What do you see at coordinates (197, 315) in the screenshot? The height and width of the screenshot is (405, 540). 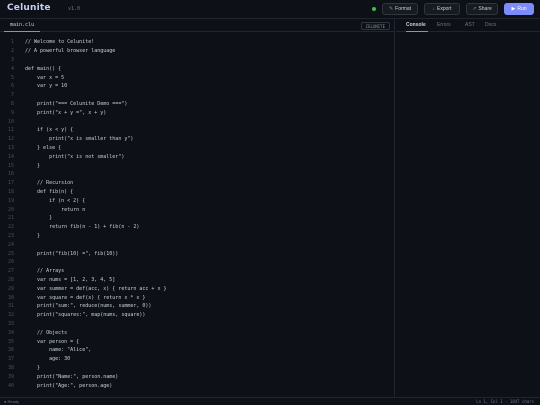 I see `code-line: 32 print("squares:", map(nums, square))` at bounding box center [197, 315].